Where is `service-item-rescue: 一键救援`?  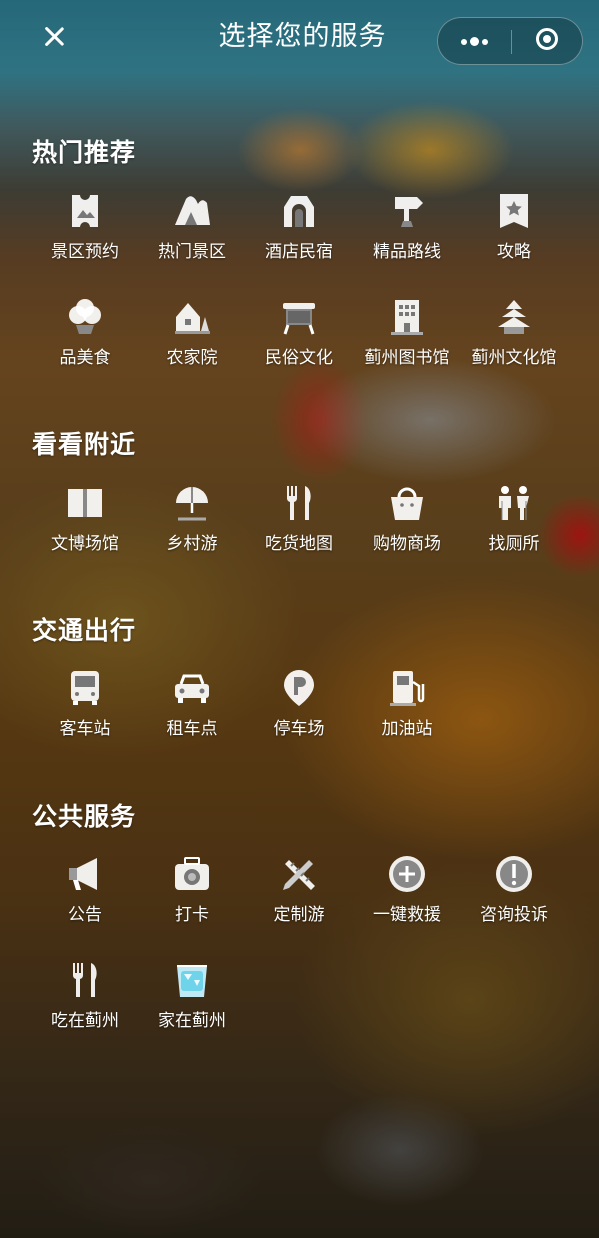 service-item-rescue: 一键救援 is located at coordinates (407, 899).